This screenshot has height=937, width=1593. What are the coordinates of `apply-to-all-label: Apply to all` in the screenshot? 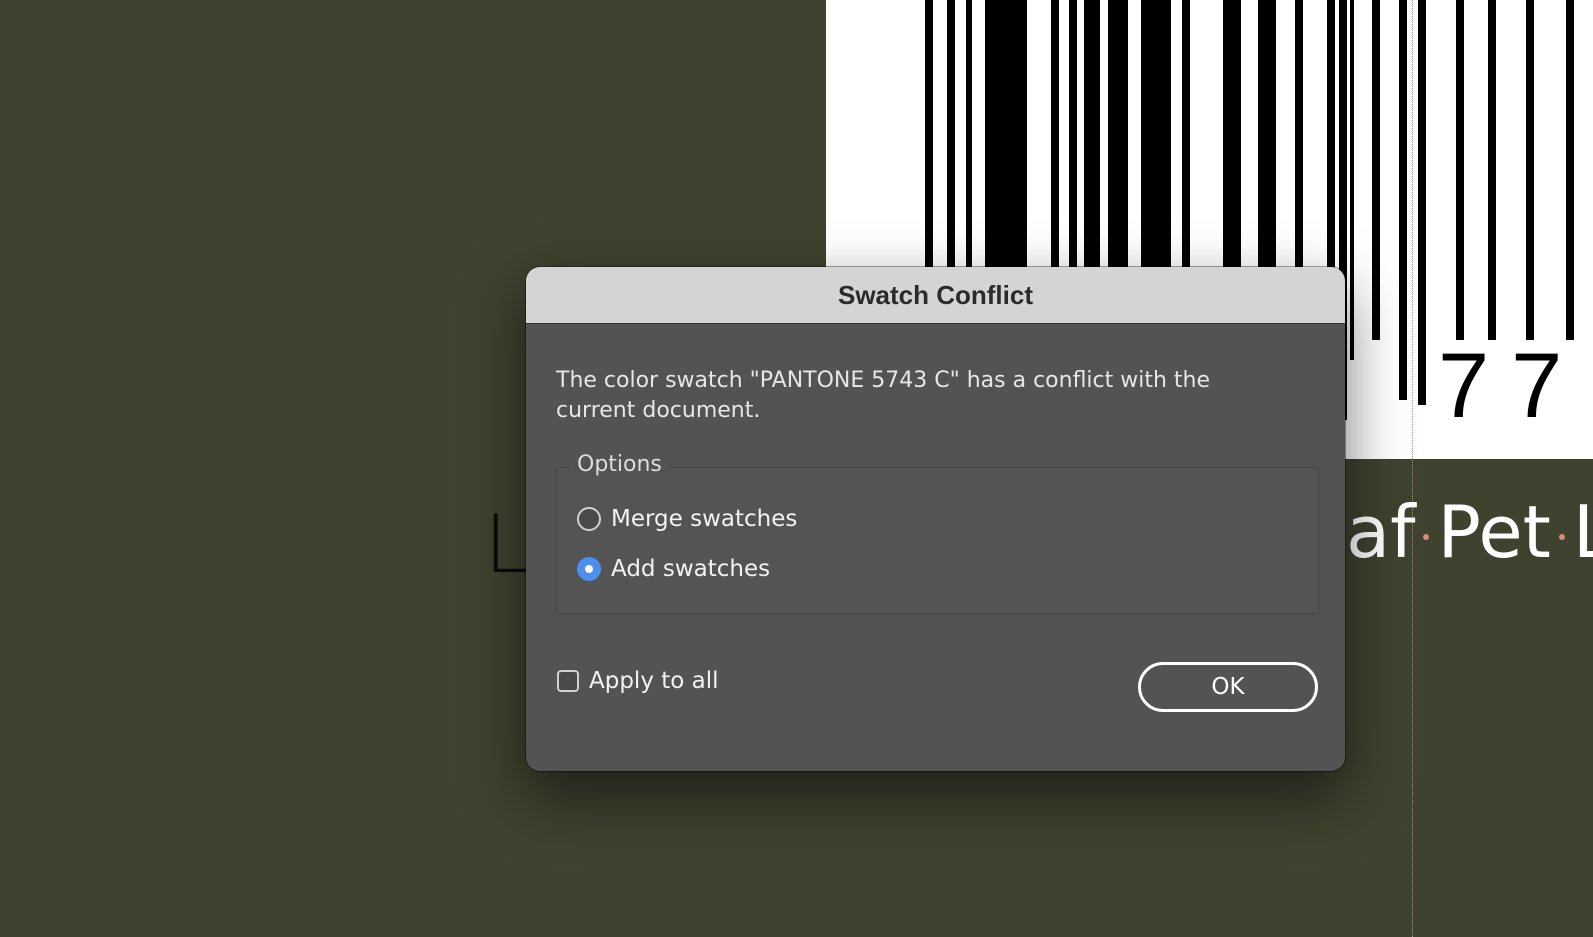 It's located at (654, 681).